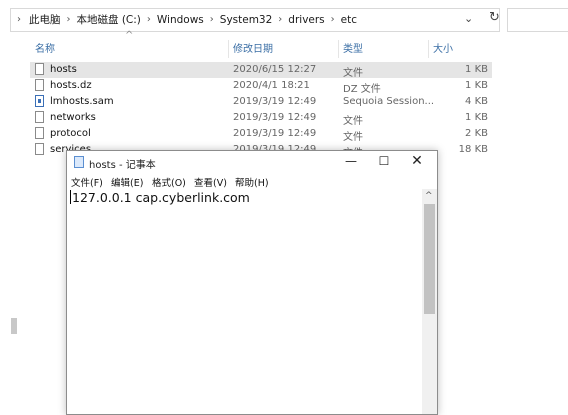  What do you see at coordinates (79, 162) in the screenshot?
I see `notepad-icon` at bounding box center [79, 162].